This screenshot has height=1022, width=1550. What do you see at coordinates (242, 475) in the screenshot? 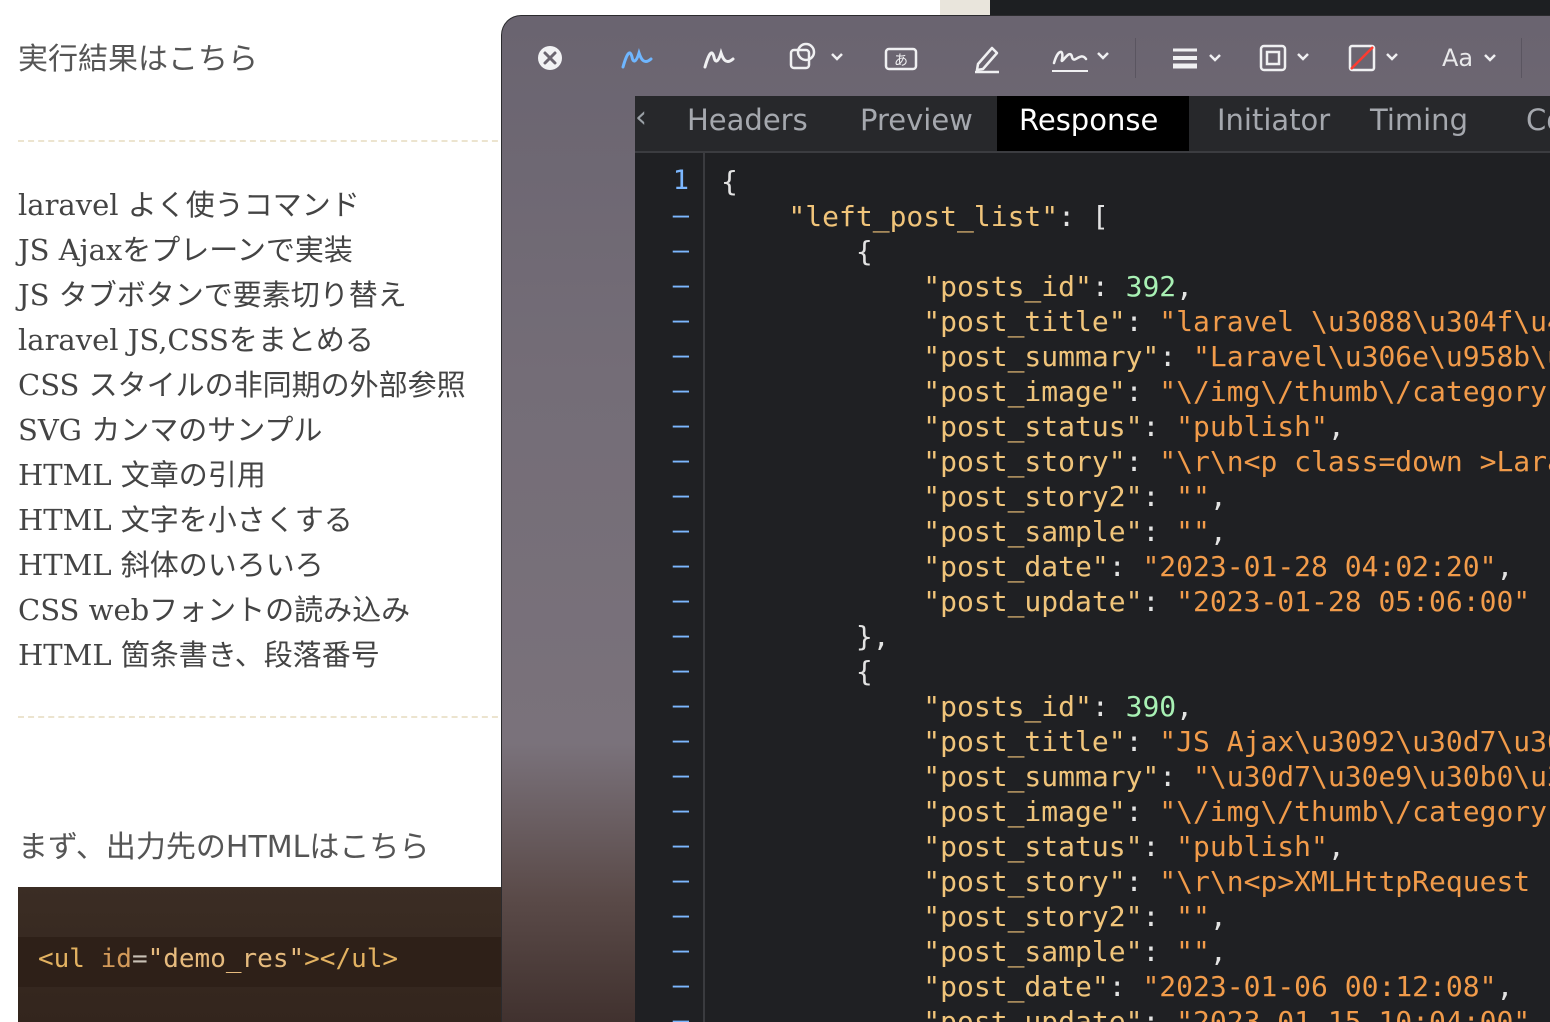
I see `post-title-link: HTML 文章の引用` at bounding box center [242, 475].